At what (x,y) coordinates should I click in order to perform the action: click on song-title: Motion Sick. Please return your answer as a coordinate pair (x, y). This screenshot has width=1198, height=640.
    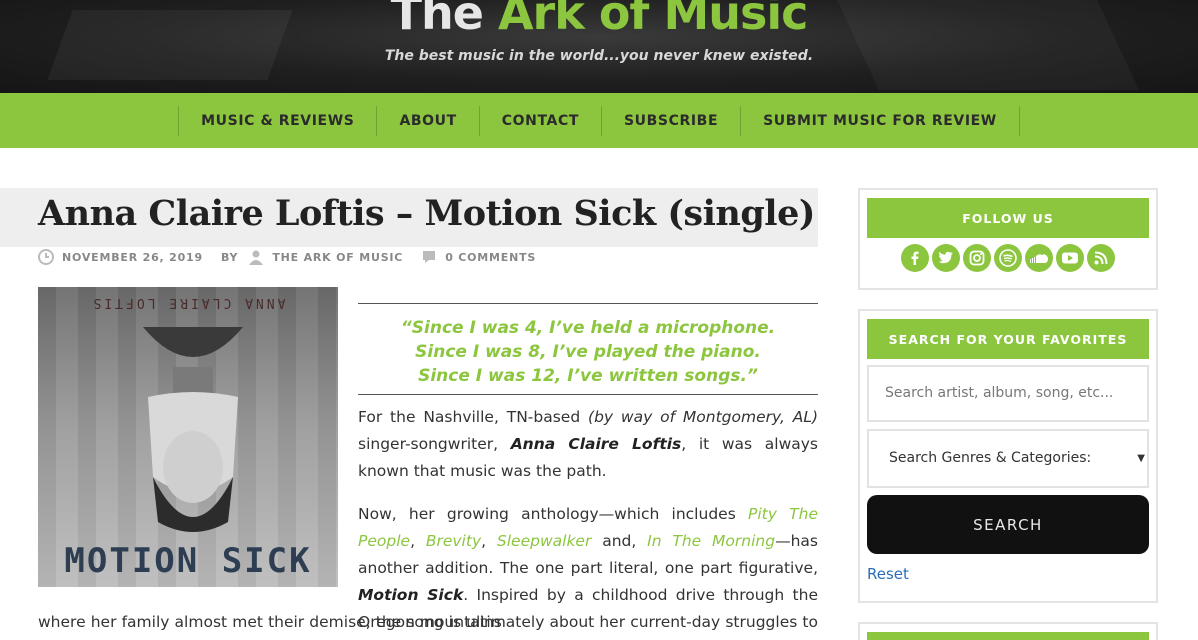
    Looking at the image, I should click on (411, 595).